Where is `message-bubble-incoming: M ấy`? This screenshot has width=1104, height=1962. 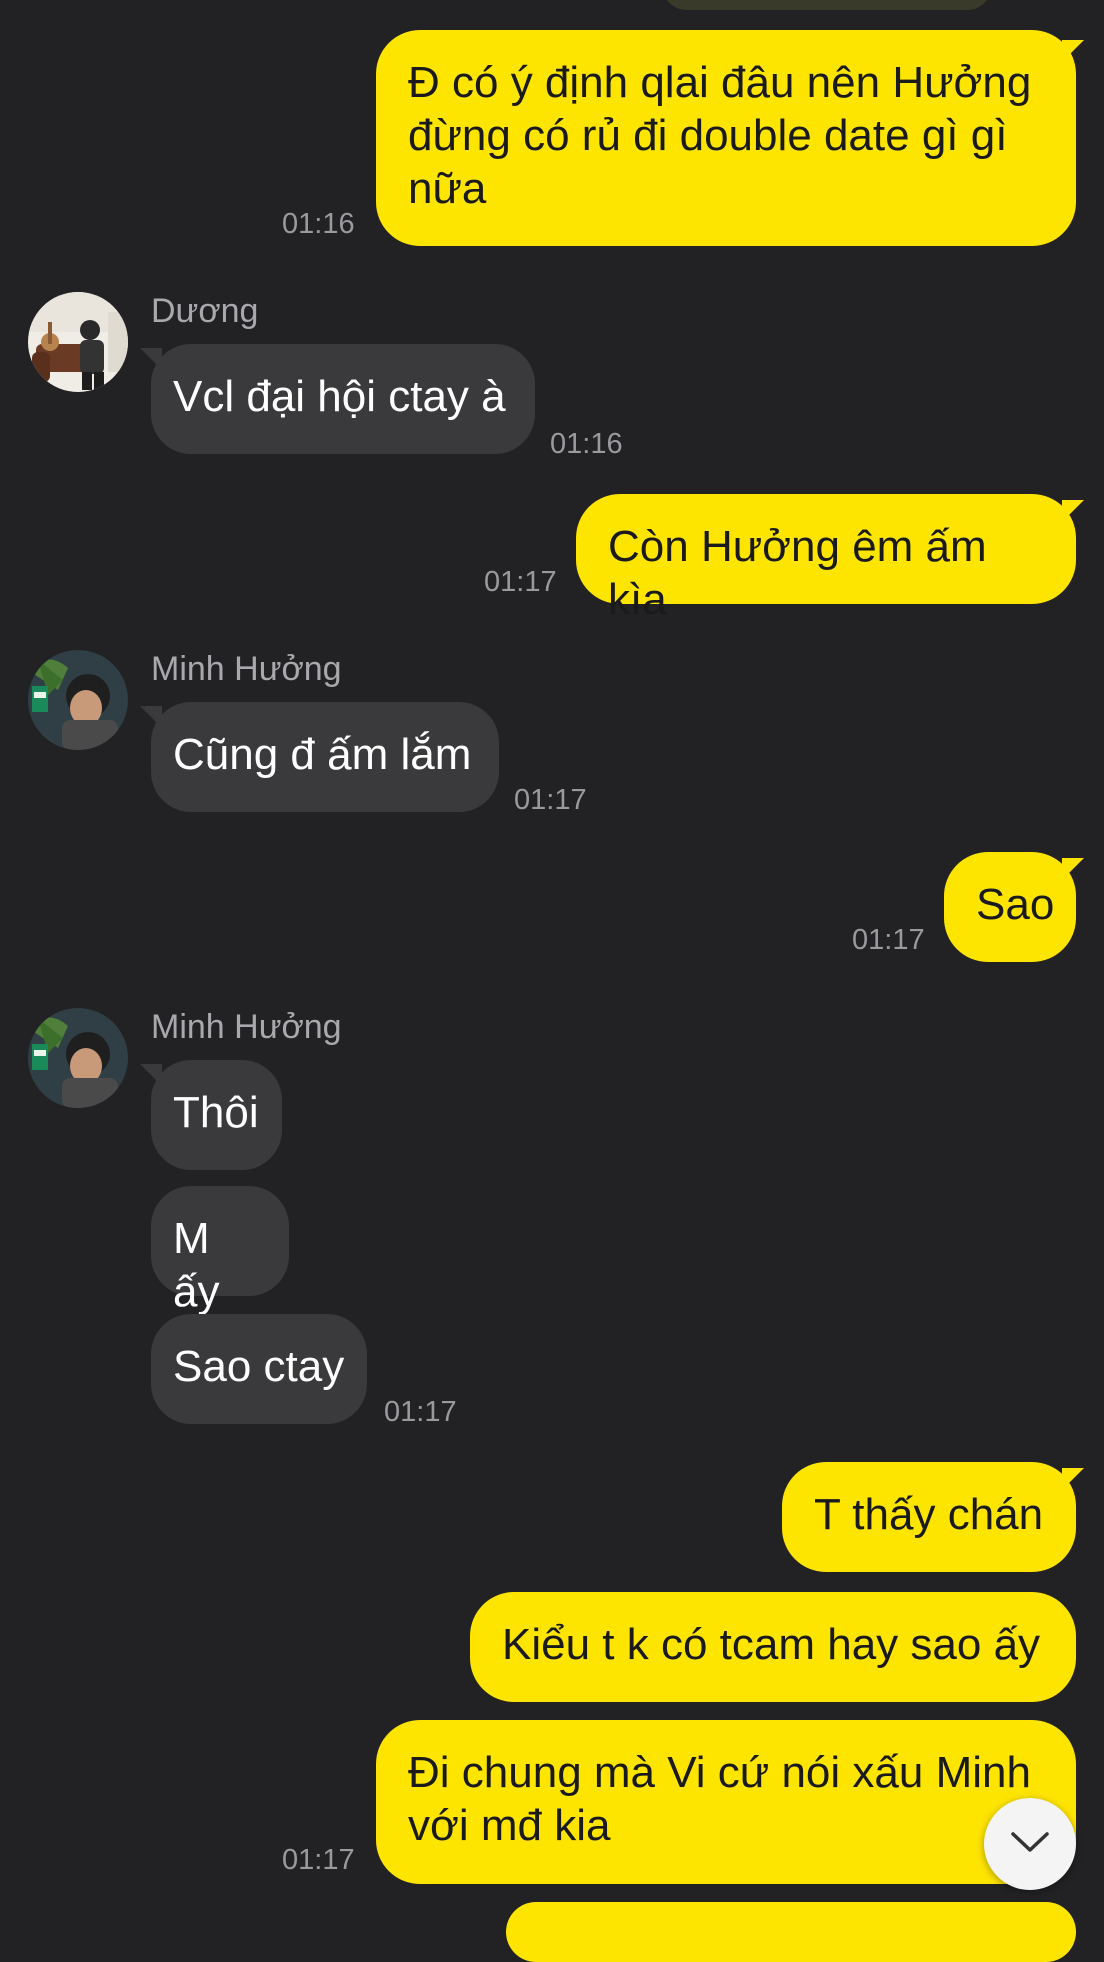
message-bubble-incoming: M ấy is located at coordinates (220, 1251).